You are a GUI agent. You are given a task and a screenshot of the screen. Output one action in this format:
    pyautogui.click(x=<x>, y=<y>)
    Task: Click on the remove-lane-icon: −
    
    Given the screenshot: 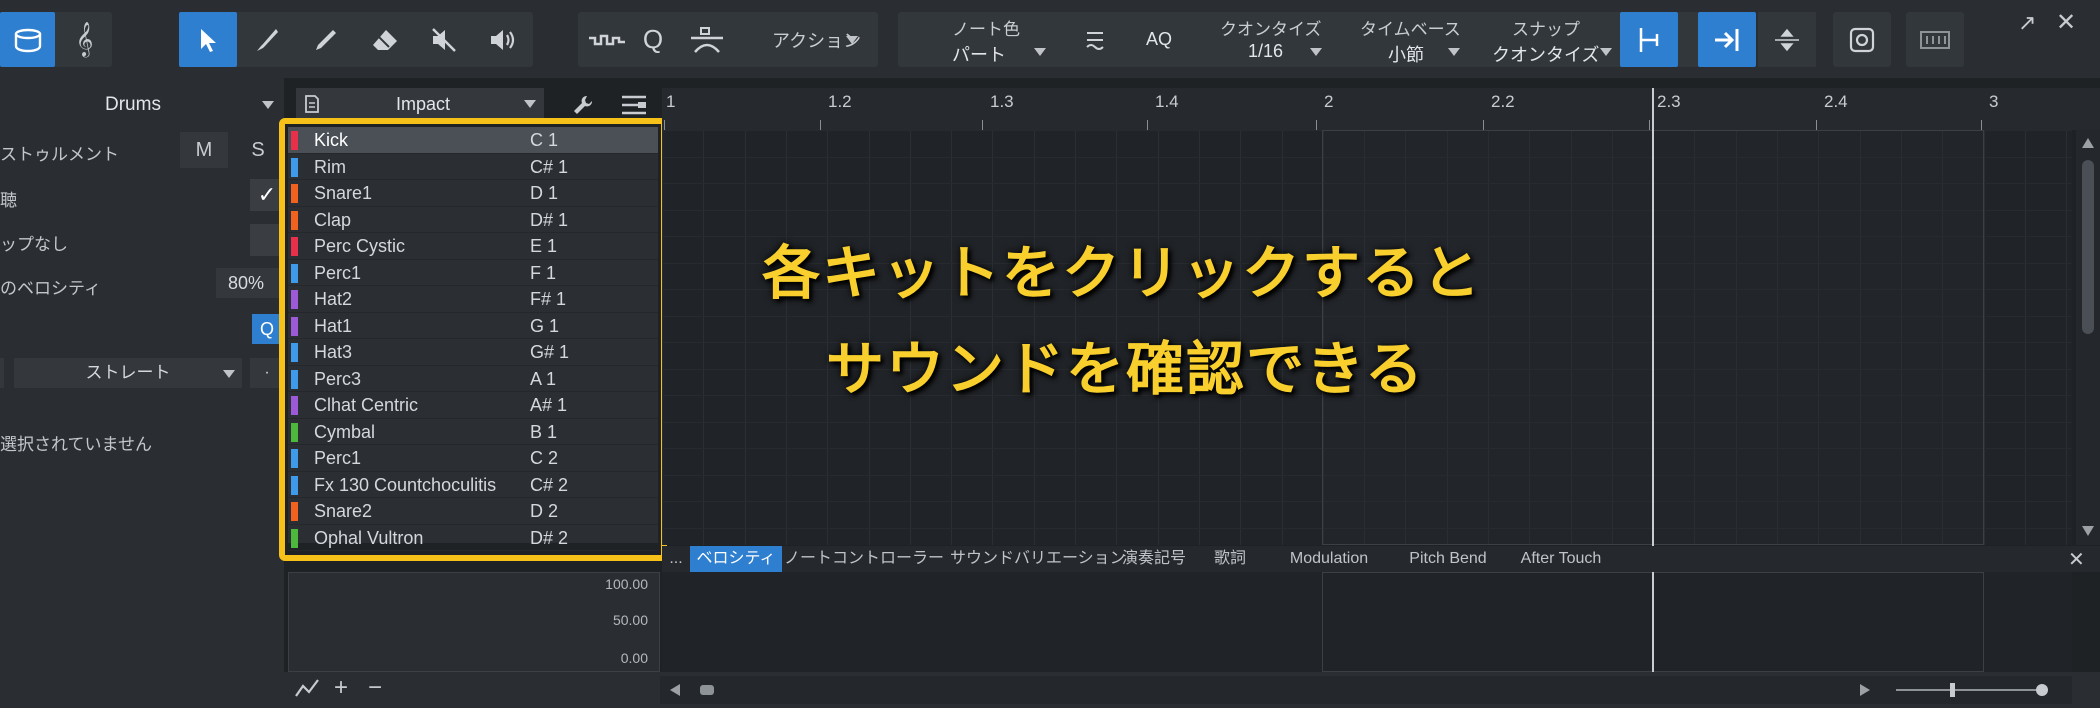 What is the action you would take?
    pyautogui.click(x=375, y=688)
    